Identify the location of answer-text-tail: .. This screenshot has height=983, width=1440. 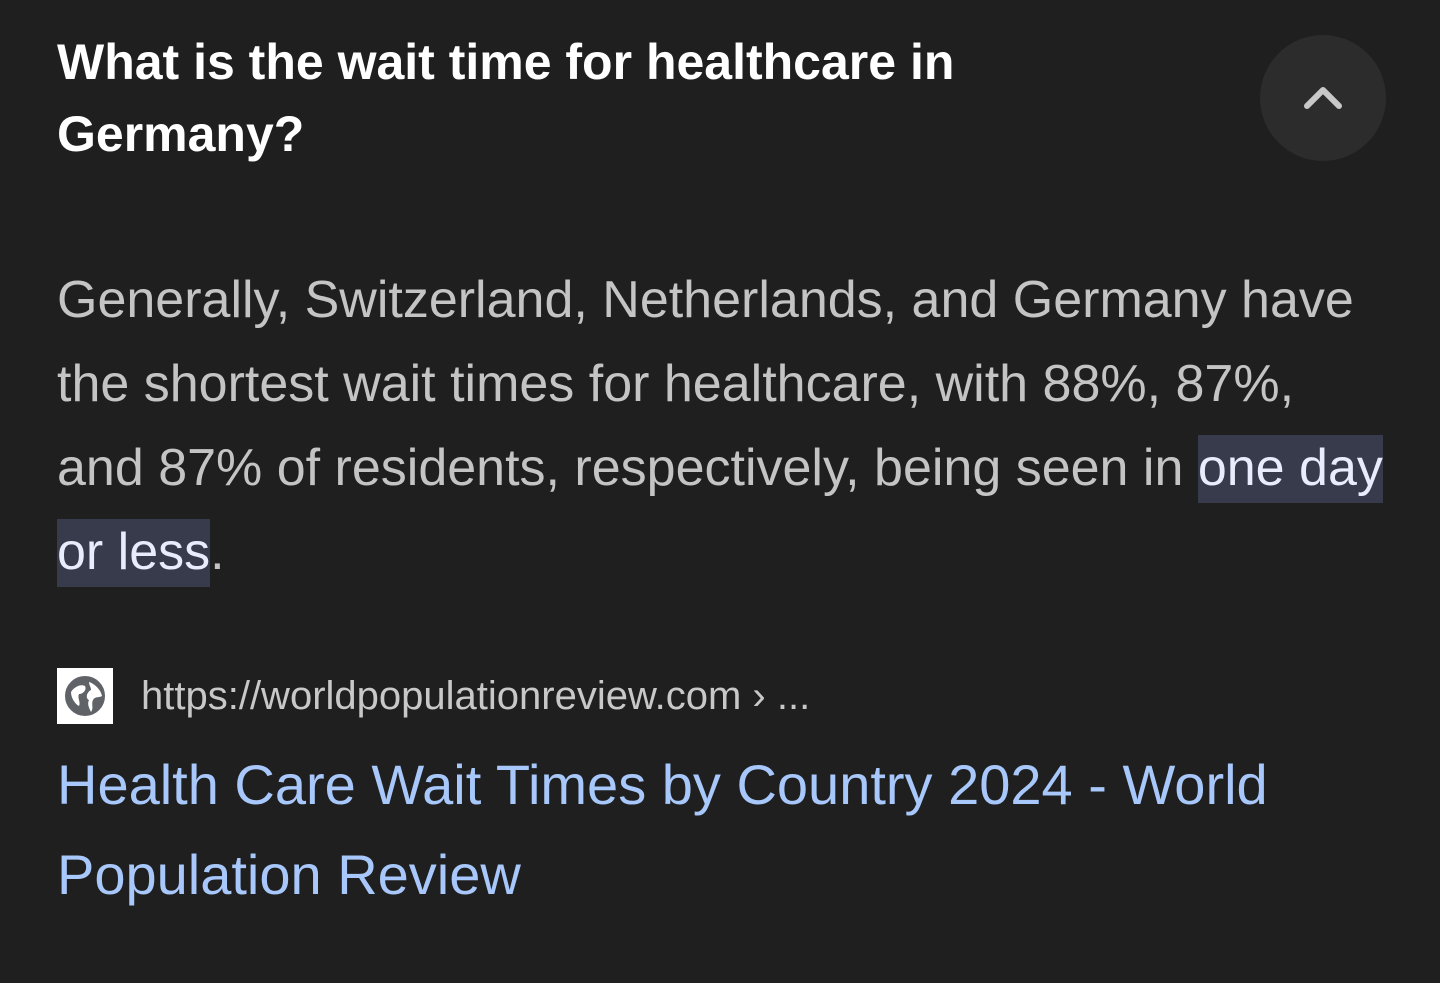
(217, 552).